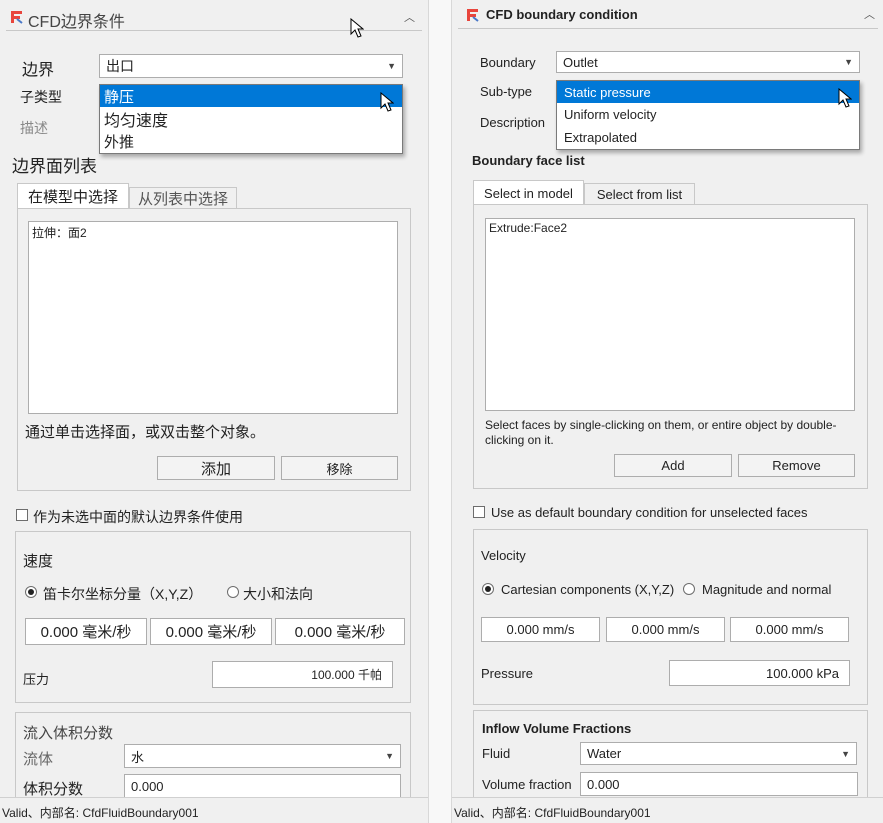 The height and width of the screenshot is (823, 883). Describe the element at coordinates (251, 66) in the screenshot. I see `boundary-combo: 出口 ▼` at that location.